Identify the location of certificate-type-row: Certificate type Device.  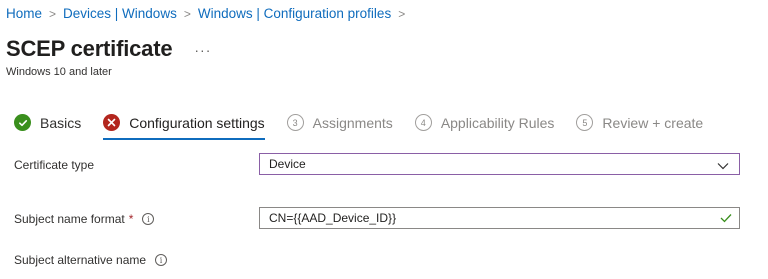
(379, 165).